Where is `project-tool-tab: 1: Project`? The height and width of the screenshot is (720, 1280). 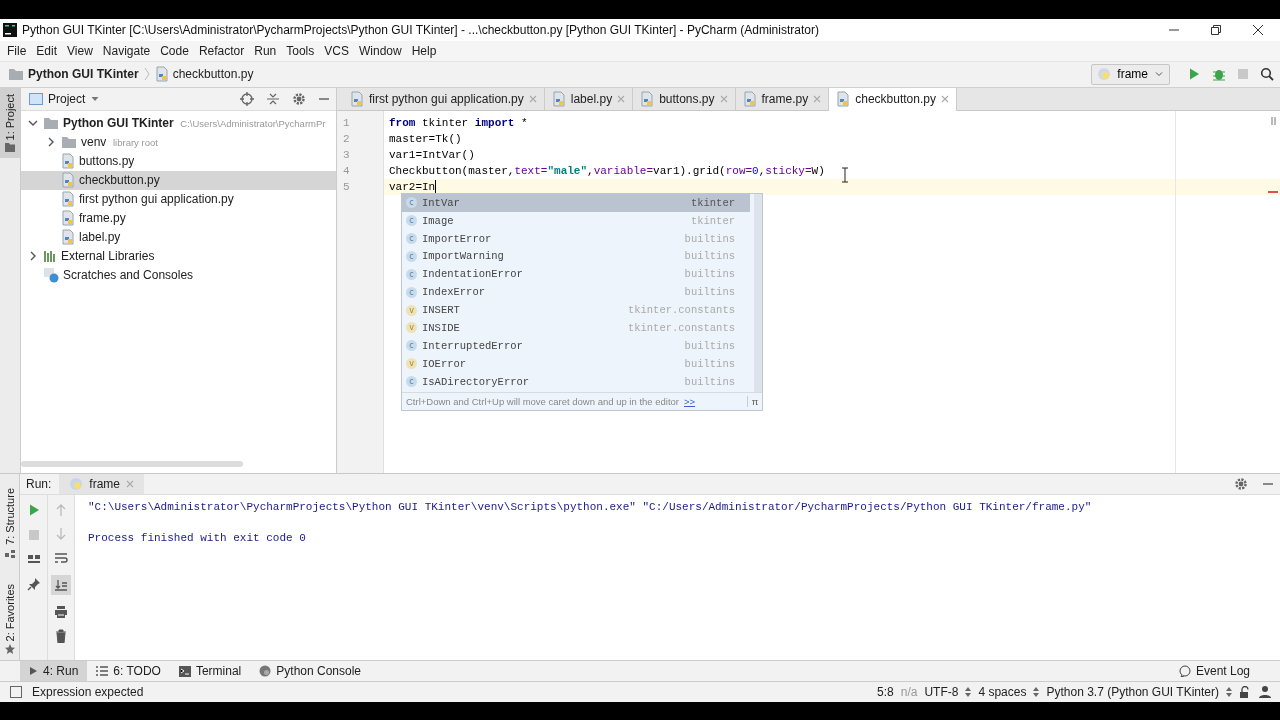 project-tool-tab: 1: Project is located at coordinates (10, 123).